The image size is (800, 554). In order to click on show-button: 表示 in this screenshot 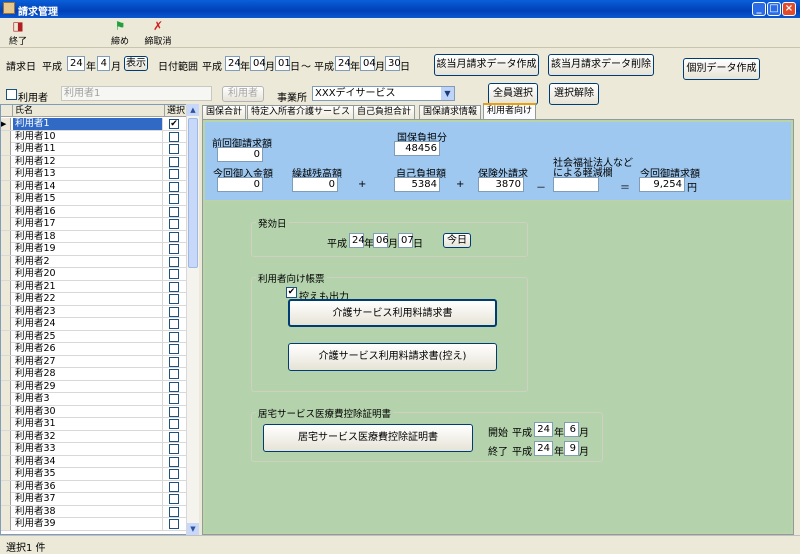, I will do `click(136, 63)`.